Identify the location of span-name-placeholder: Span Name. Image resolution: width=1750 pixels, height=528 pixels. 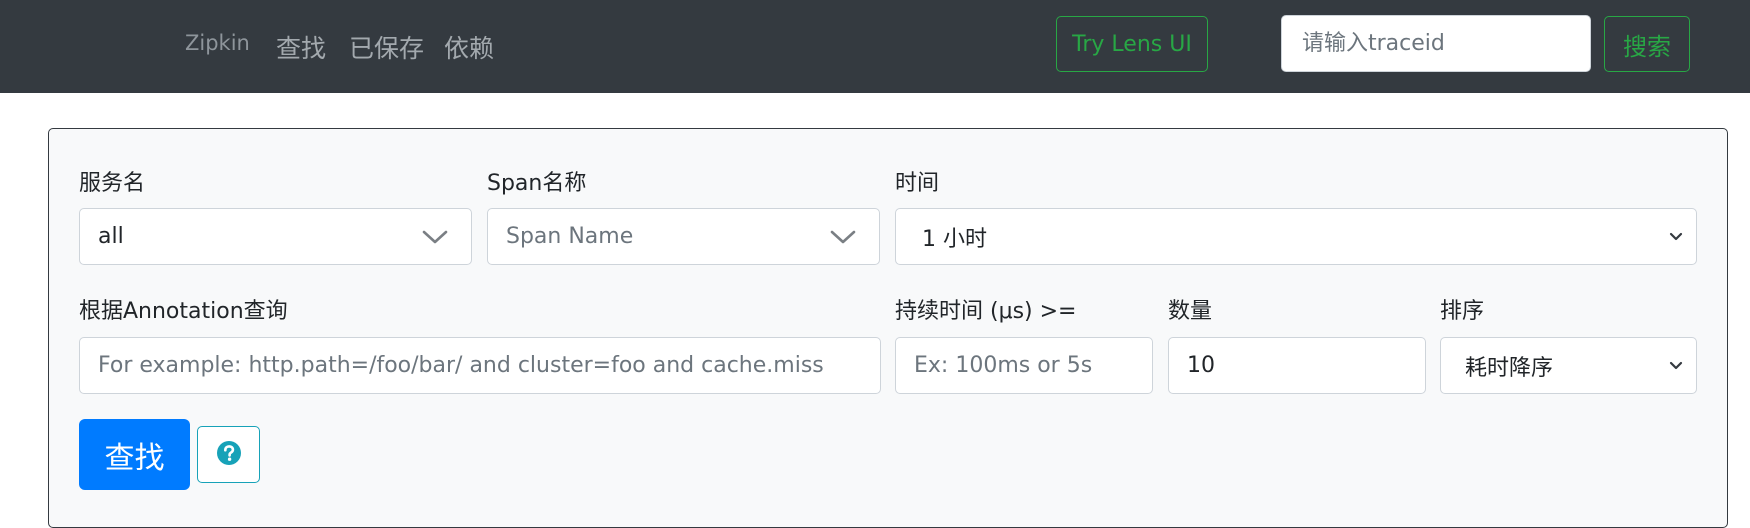
(570, 236).